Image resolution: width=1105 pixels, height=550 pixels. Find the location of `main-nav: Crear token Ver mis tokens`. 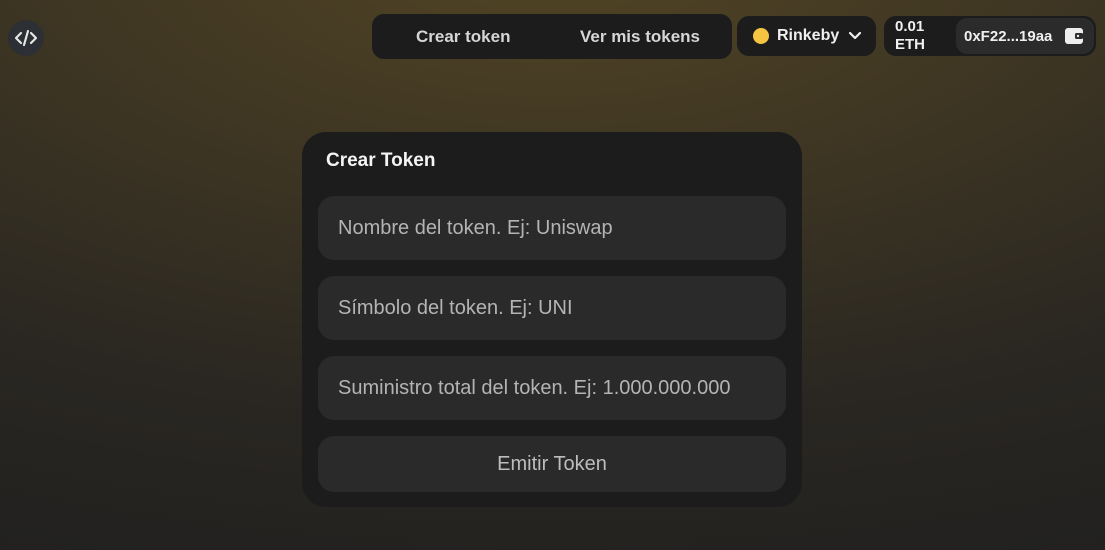

main-nav: Crear token Ver mis tokens is located at coordinates (552, 36).